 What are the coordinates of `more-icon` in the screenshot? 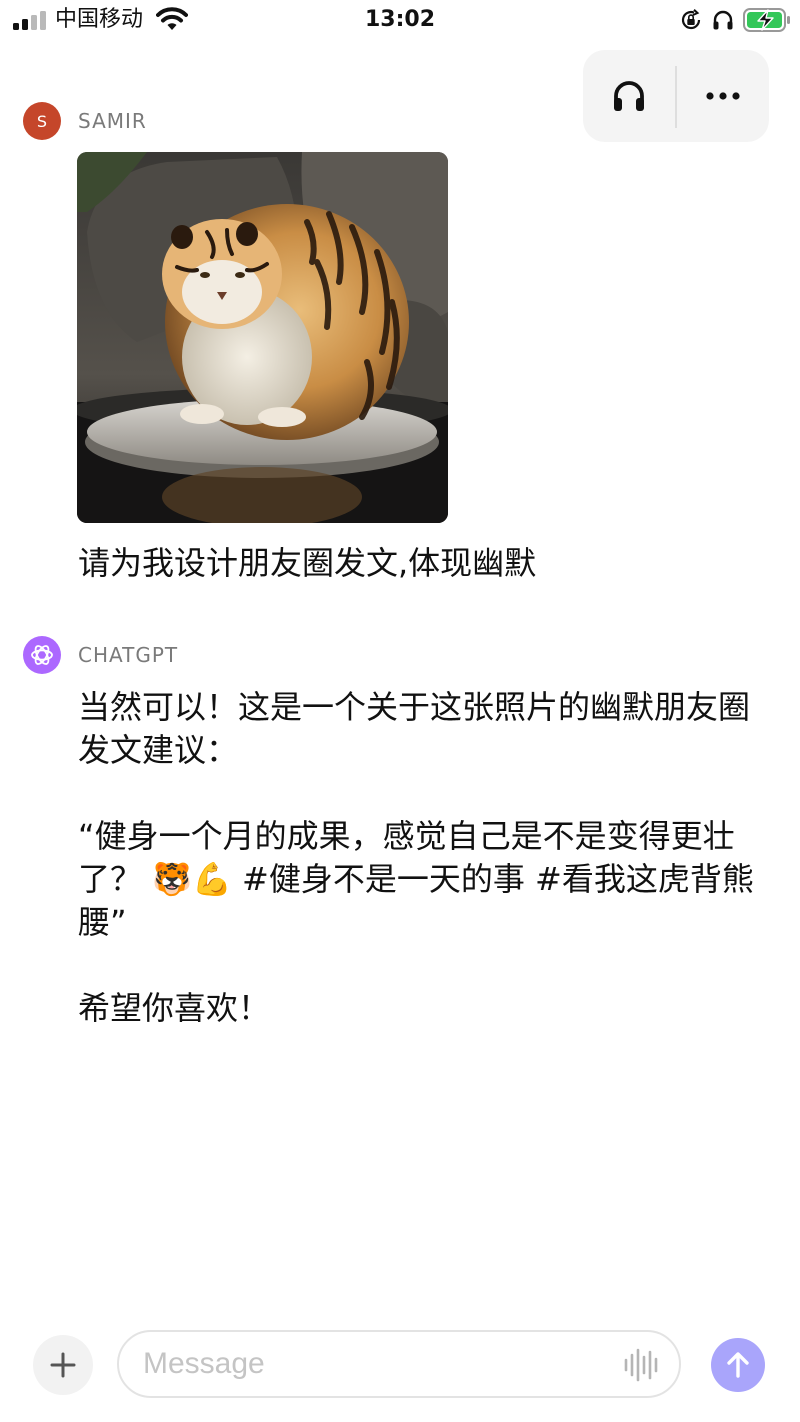 It's located at (723, 96).